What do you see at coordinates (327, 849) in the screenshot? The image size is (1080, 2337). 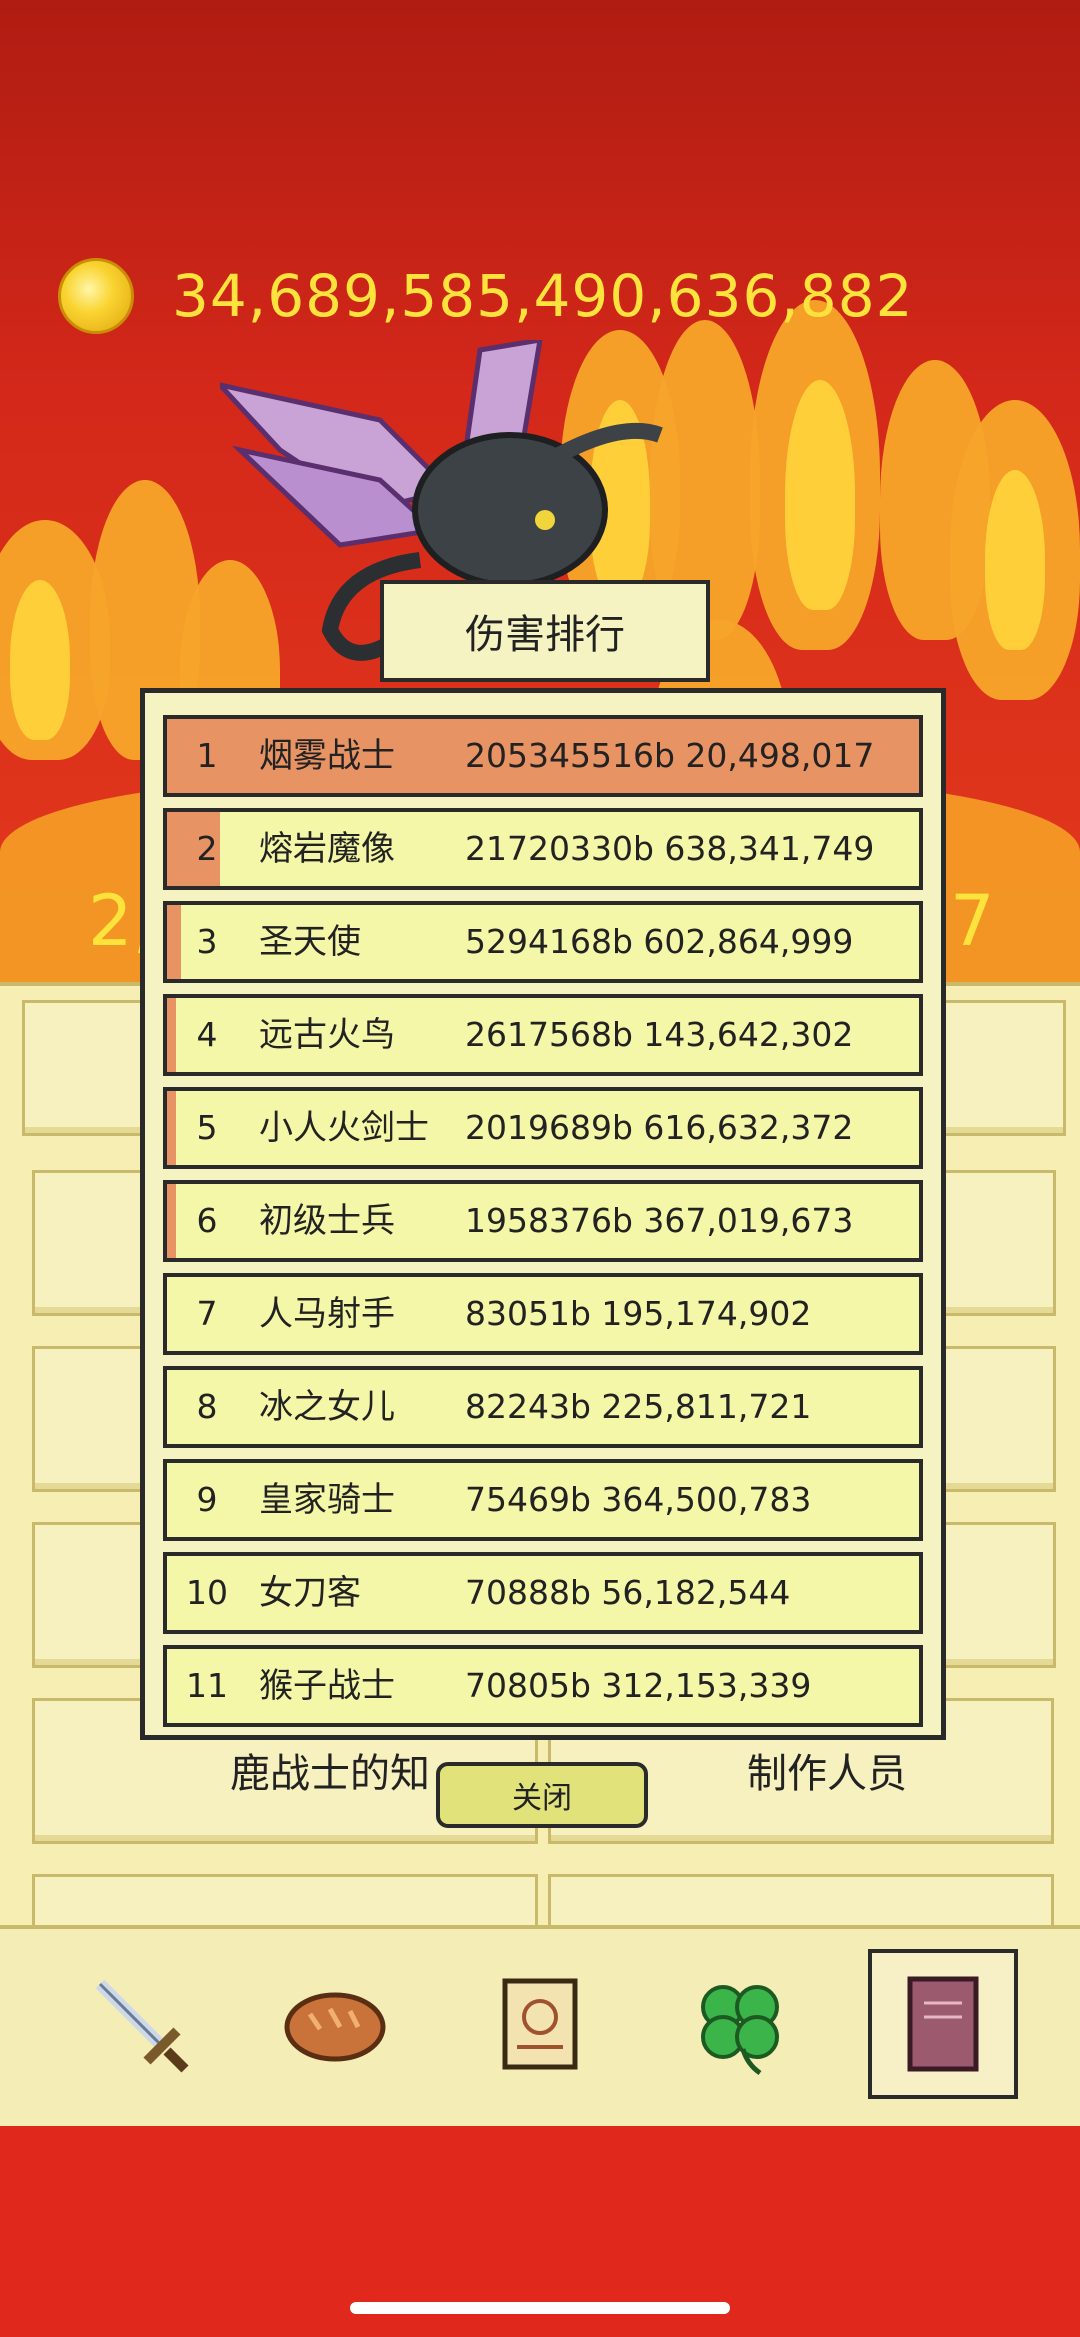 I see `unit-name: 熔岩魔像` at bounding box center [327, 849].